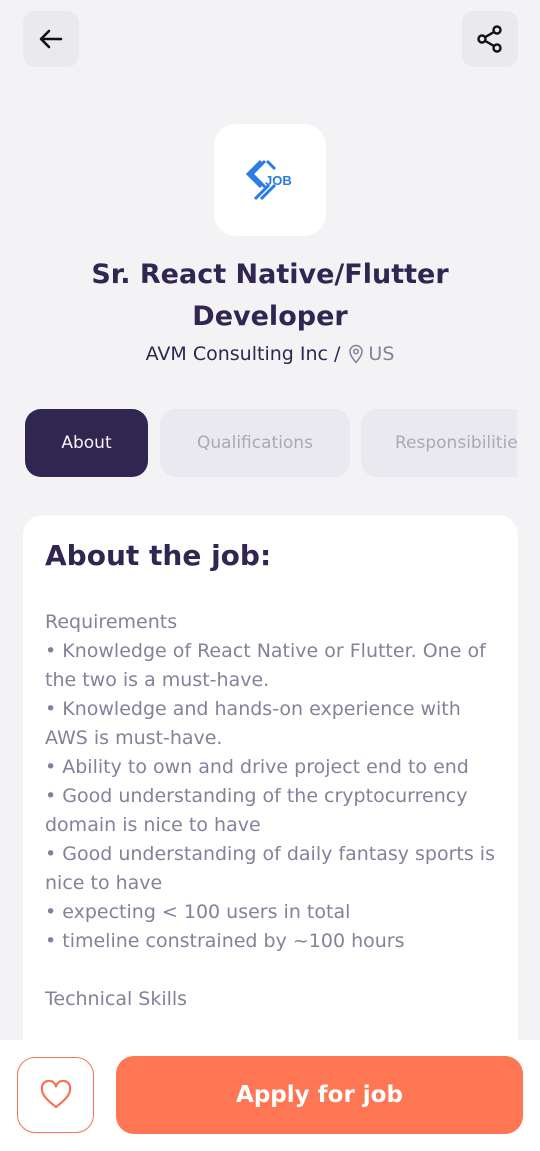 The height and width of the screenshot is (1151, 540). Describe the element at coordinates (319, 1095) in the screenshot. I see `apply-button: Apply for job` at that location.